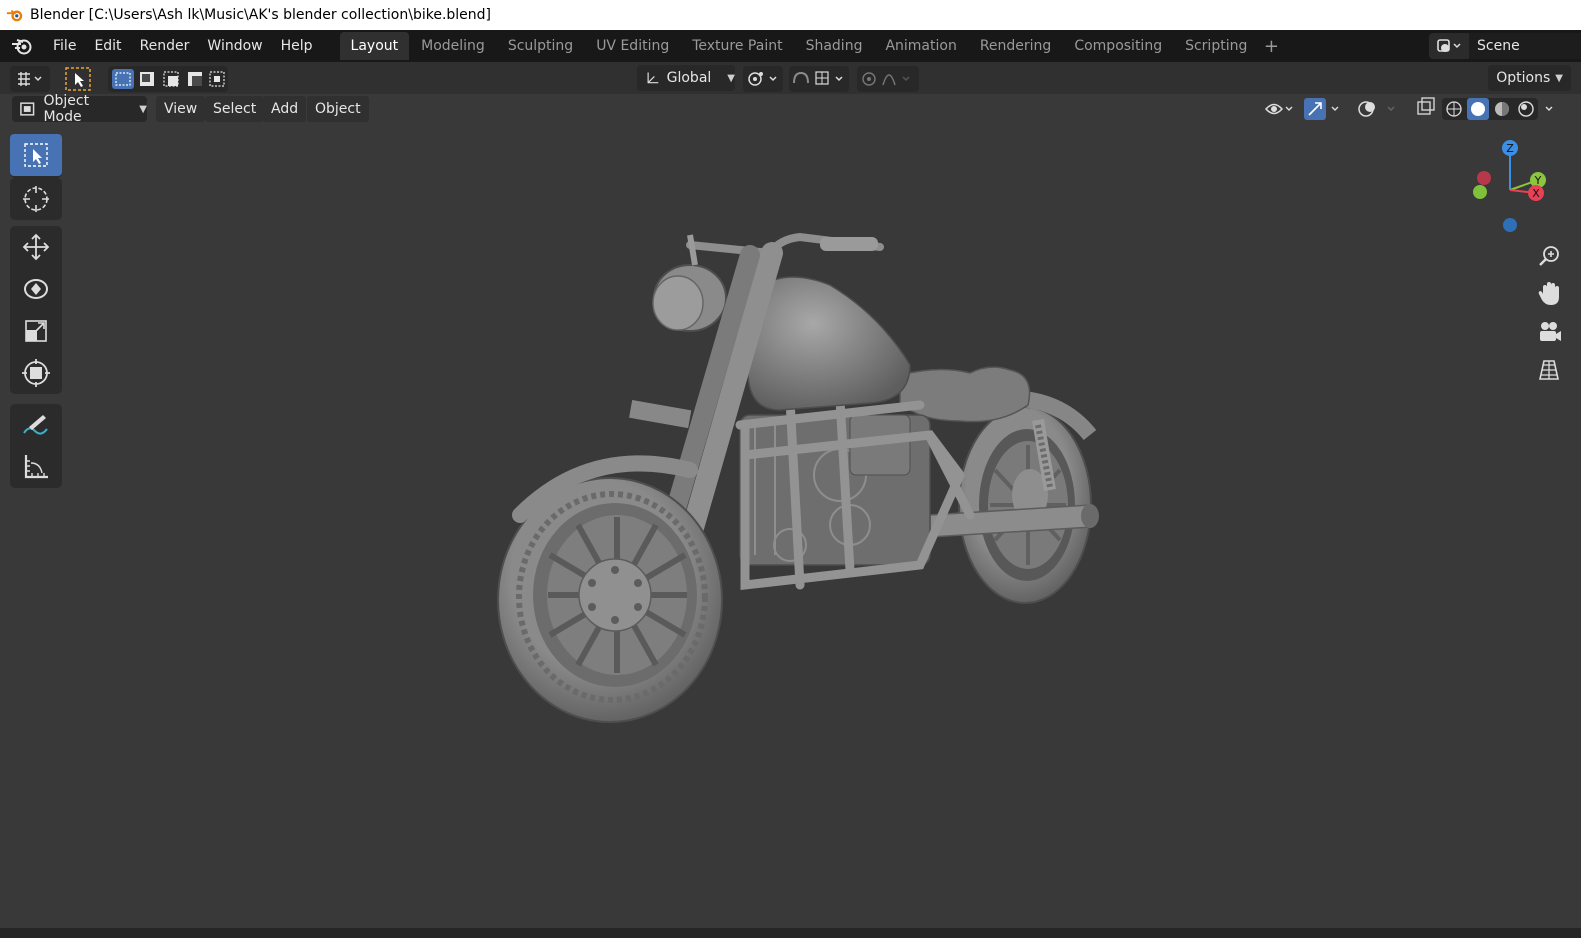 This screenshot has width=1581, height=938. I want to click on navigation-gizmo: Z Y X, so click(1516, 184).